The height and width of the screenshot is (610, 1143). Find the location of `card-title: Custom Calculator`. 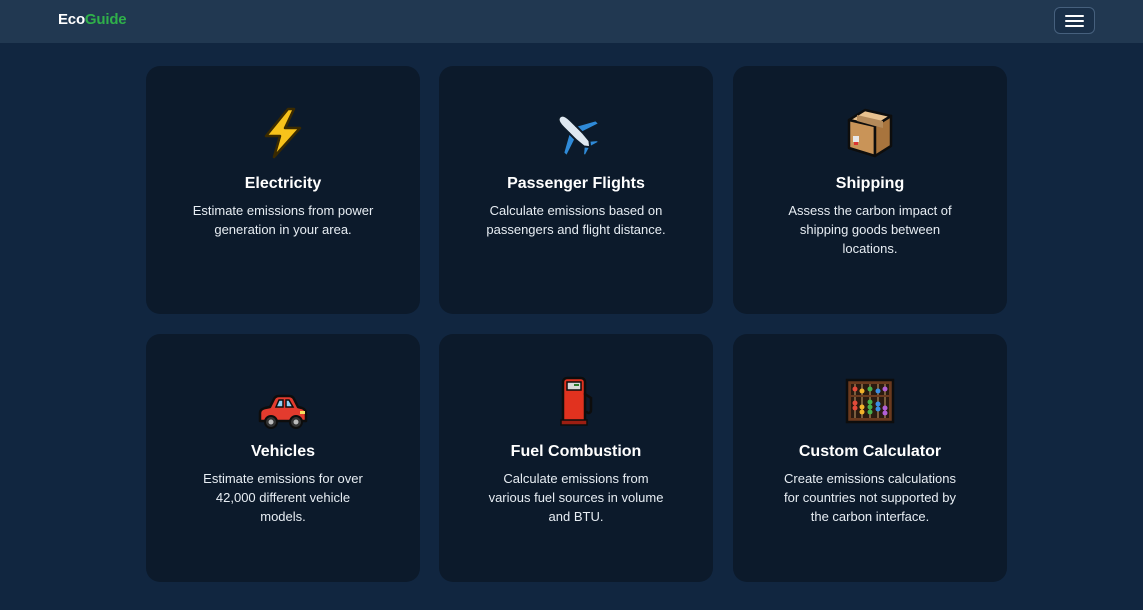

card-title: Custom Calculator is located at coordinates (870, 451).